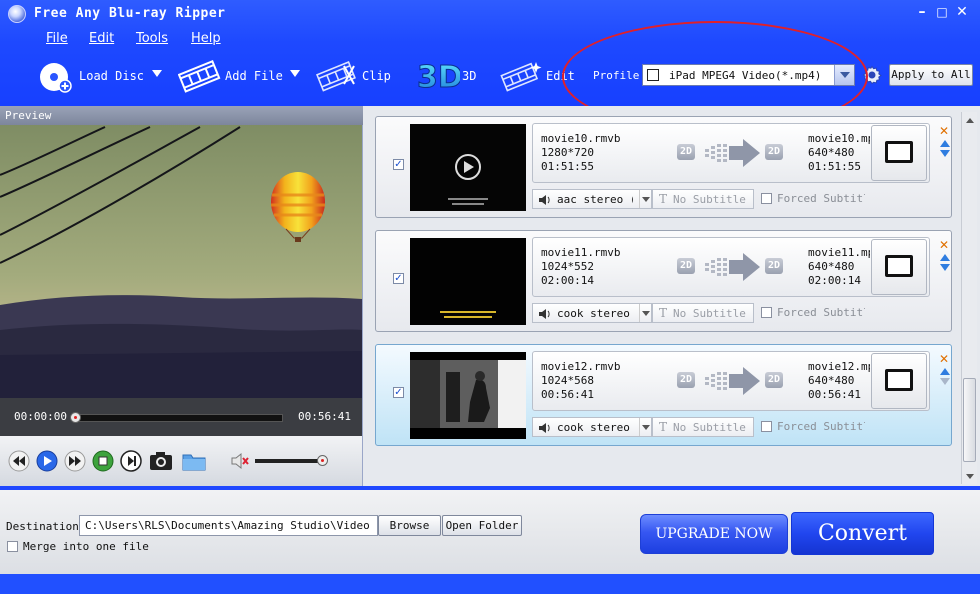 Image resolution: width=980 pixels, height=594 pixels. What do you see at coordinates (19, 461) in the screenshot?
I see `rewind-icon` at bounding box center [19, 461].